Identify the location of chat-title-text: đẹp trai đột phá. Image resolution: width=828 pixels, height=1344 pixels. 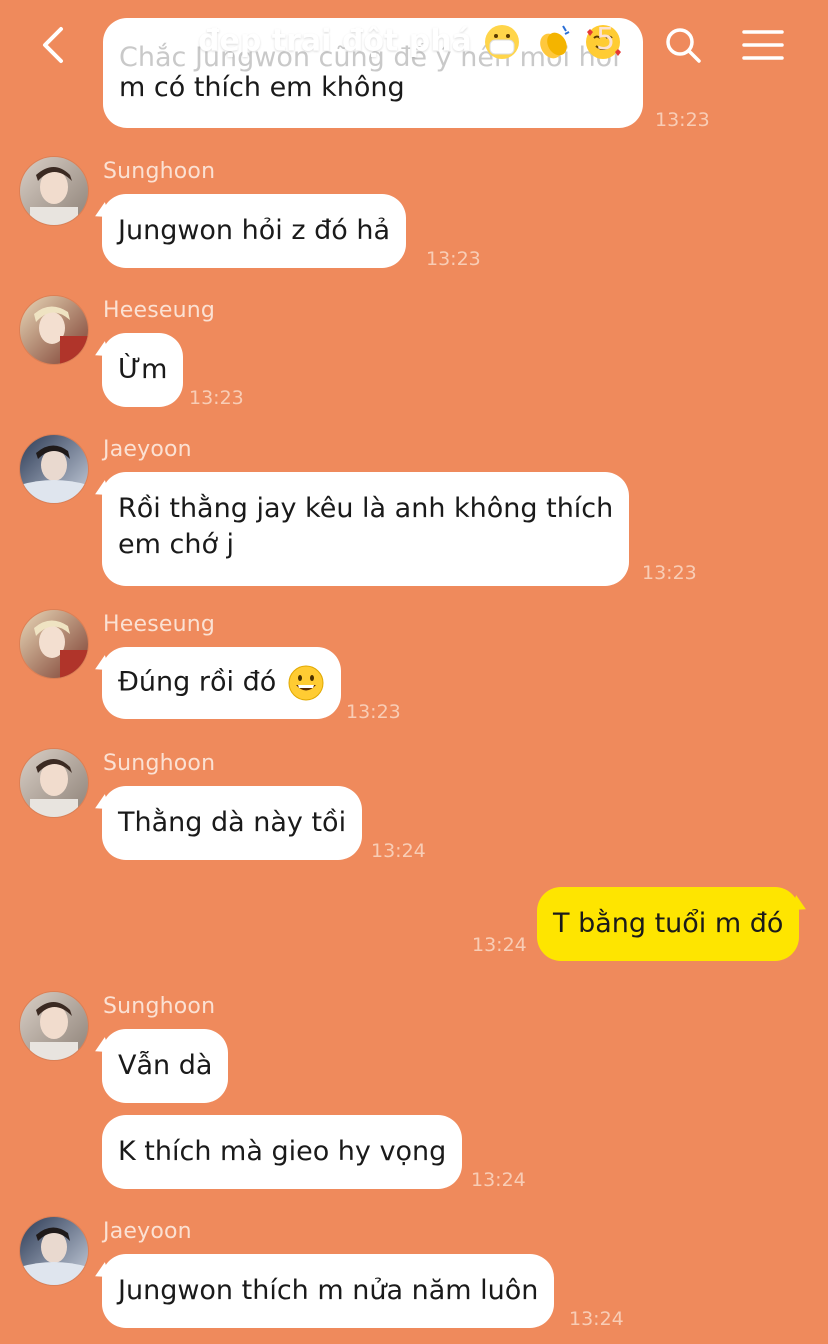
(335, 41).